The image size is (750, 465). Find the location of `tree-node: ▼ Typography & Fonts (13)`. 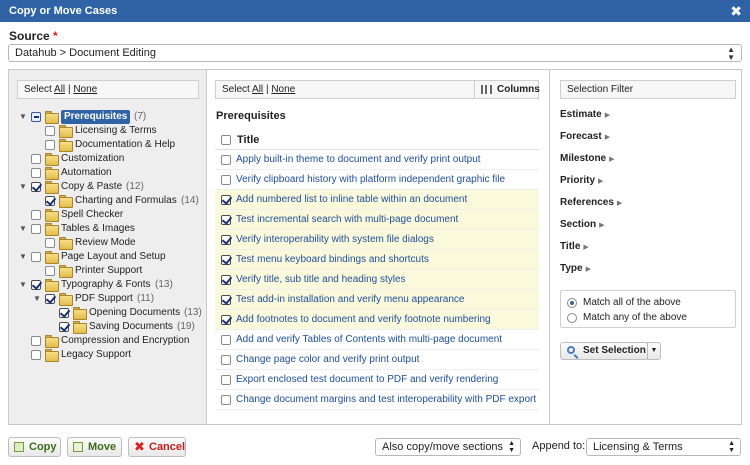

tree-node: ▼ Typography & Fonts (13) is located at coordinates (108, 285).